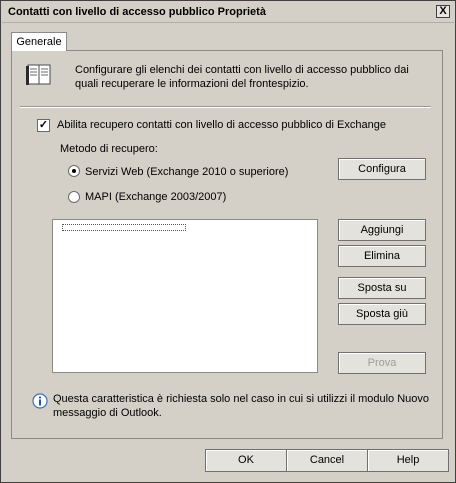 The image size is (456, 483). Describe the element at coordinates (382, 314) in the screenshot. I see `move-down-button: Sposta giù` at that location.